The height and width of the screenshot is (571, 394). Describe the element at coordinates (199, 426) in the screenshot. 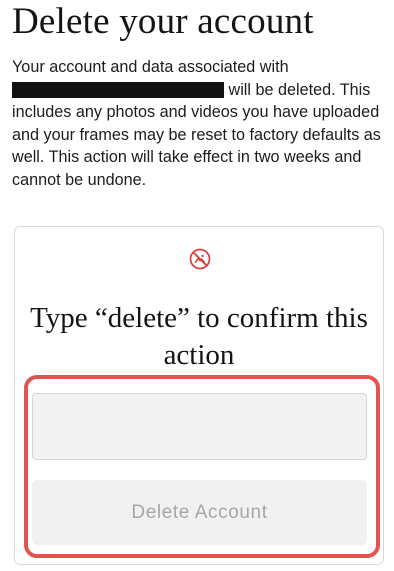

I see `confirm-delete-input` at that location.